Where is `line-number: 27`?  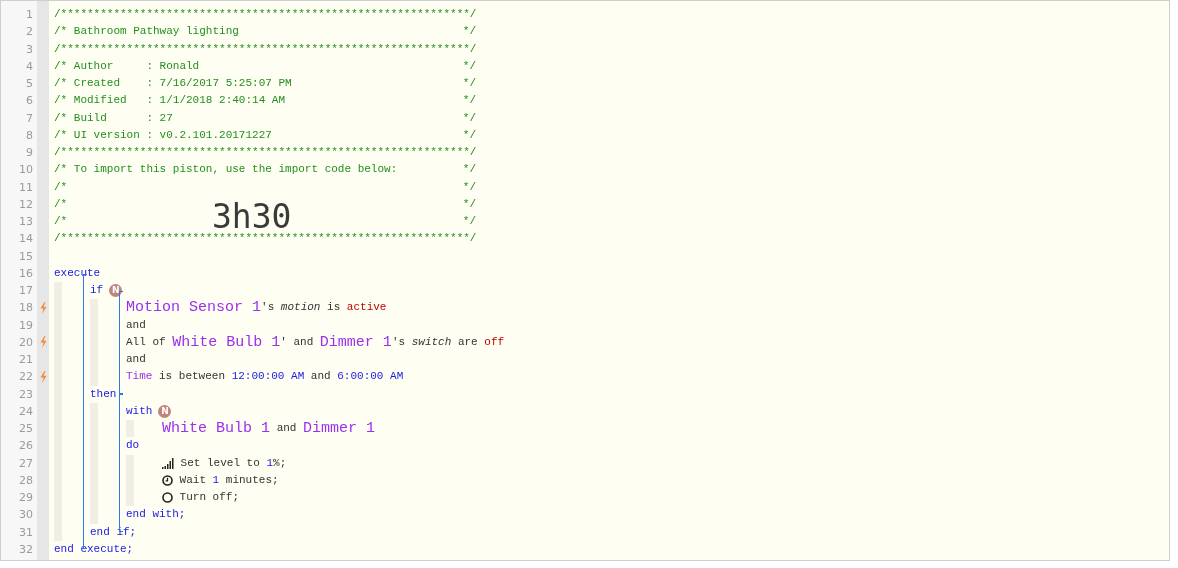
line-number: 27 is located at coordinates (26, 463).